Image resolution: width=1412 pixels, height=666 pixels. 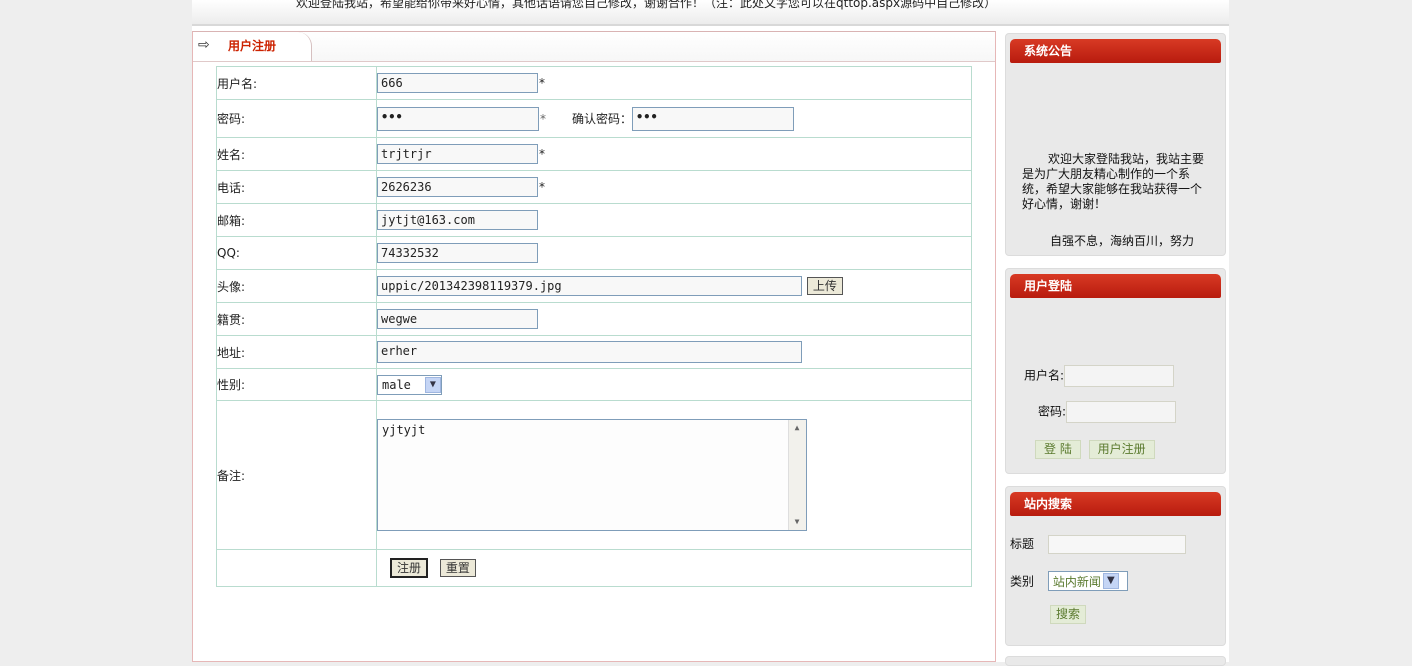 What do you see at coordinates (1052, 411) in the screenshot?
I see `login-password-label: 密码:` at bounding box center [1052, 411].